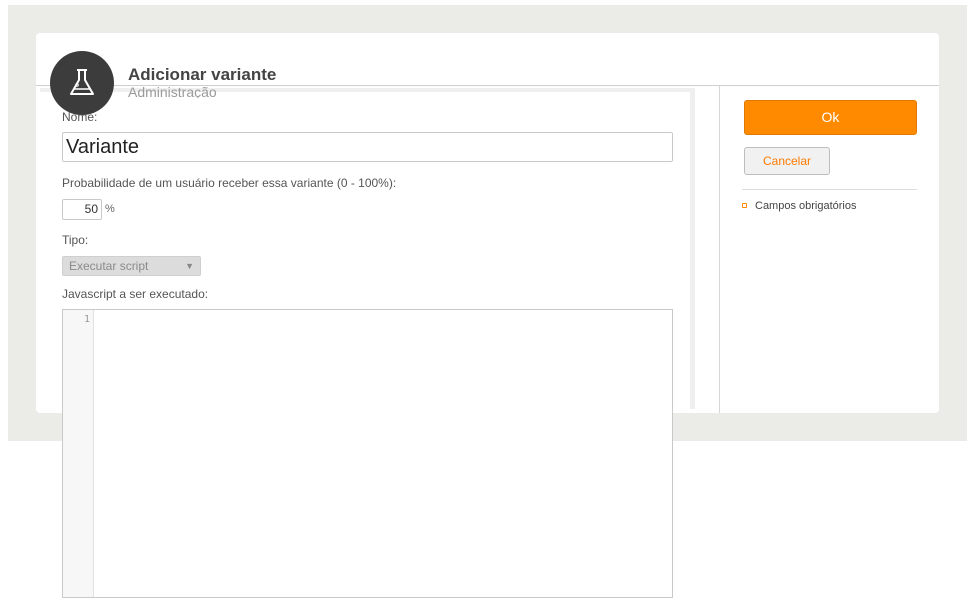 The height and width of the screenshot is (608, 975). Describe the element at coordinates (367, 147) in the screenshot. I see `name-input` at that location.